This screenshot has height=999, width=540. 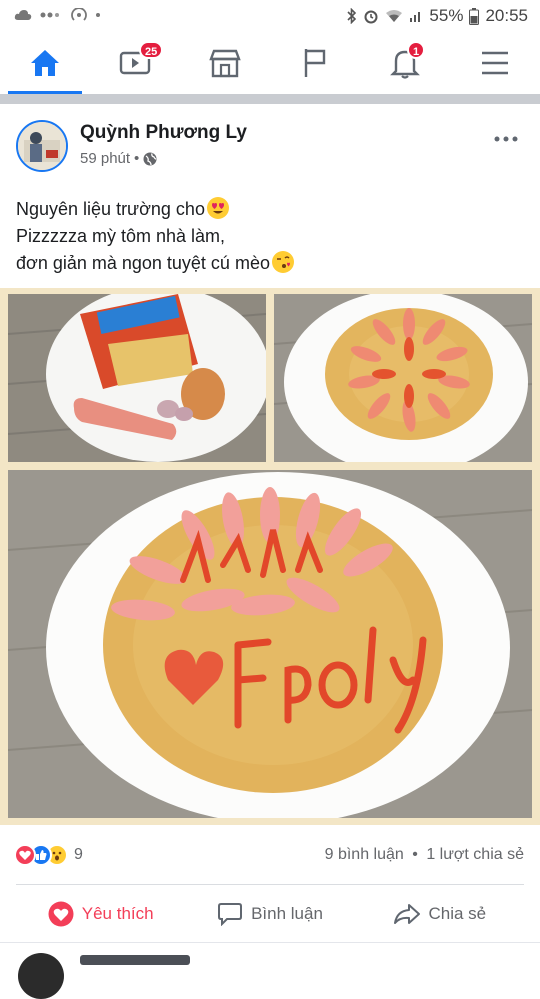 I want to click on like-button: Yêu thích, so click(x=100, y=913).